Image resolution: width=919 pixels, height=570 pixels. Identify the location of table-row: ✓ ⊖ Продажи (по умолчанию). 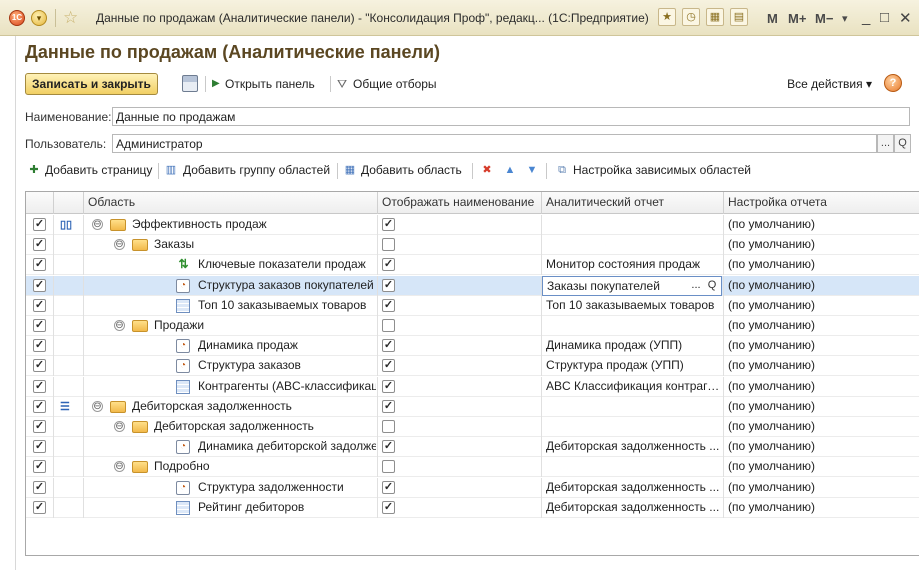
(472, 326).